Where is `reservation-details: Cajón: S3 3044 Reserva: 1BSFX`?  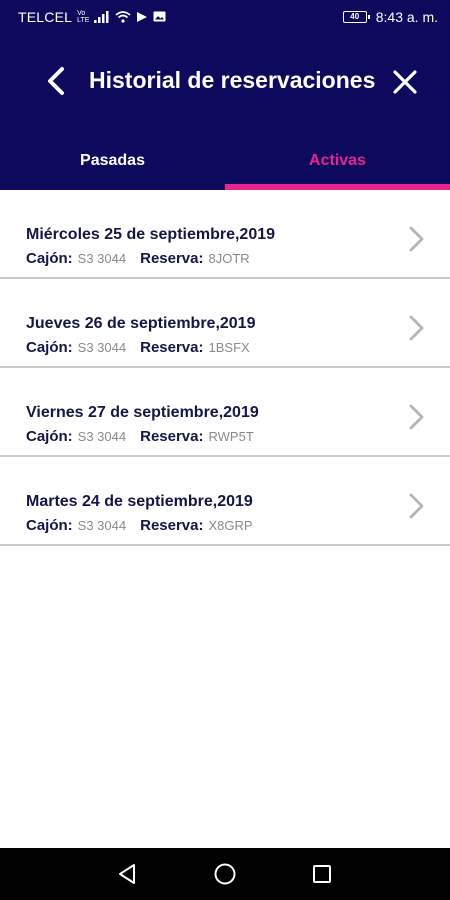 reservation-details: Cajón: S3 3044 Reserva: 1BSFX is located at coordinates (138, 347).